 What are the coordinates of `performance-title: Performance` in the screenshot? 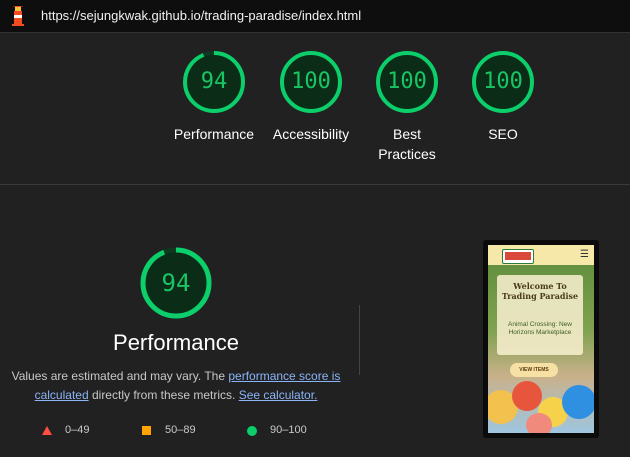 It's located at (176, 342).